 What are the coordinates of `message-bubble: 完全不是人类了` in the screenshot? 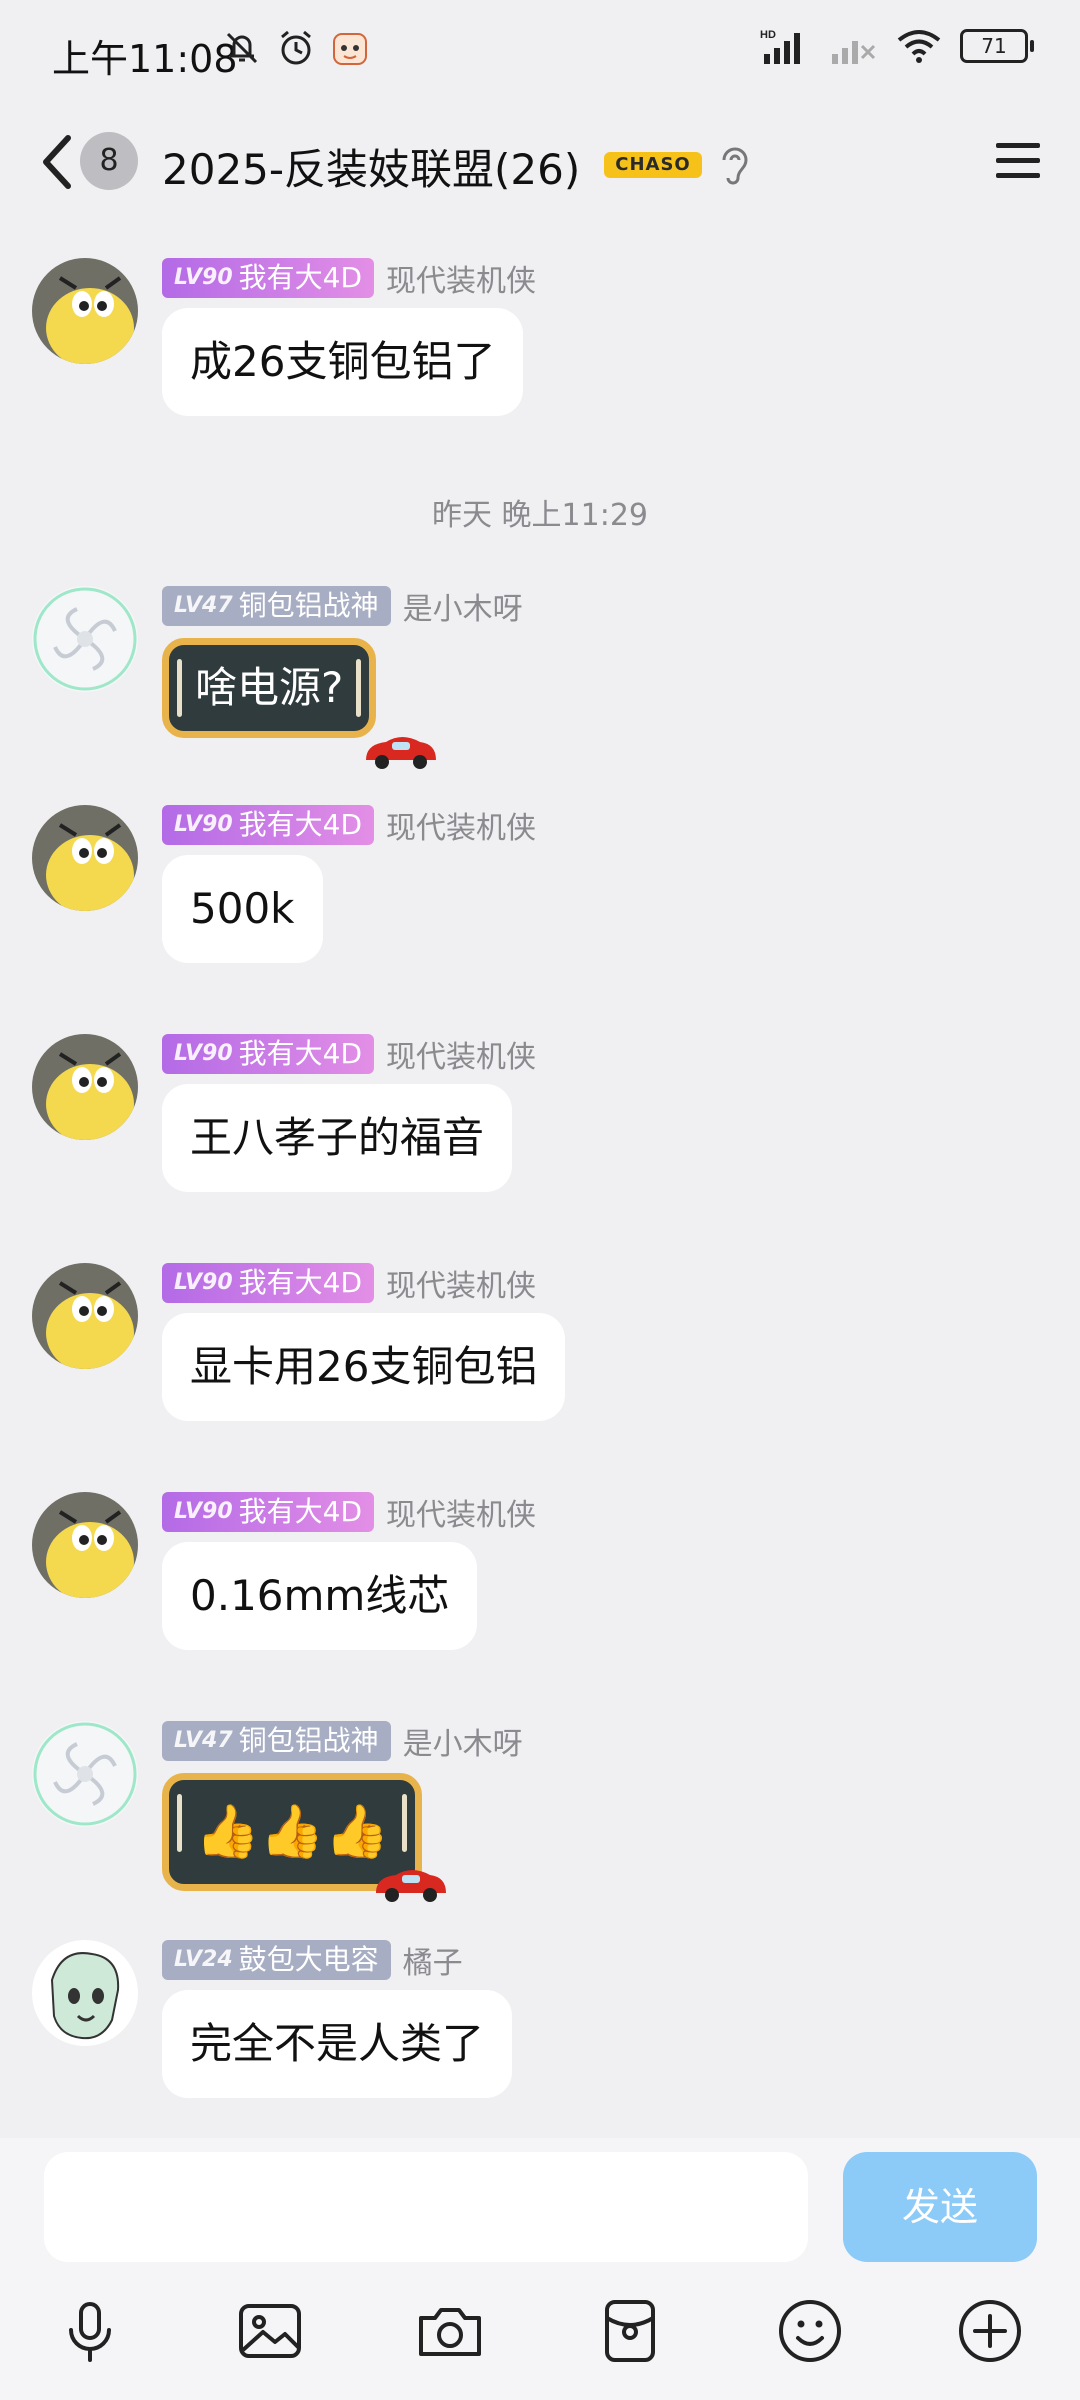 It's located at (337, 2044).